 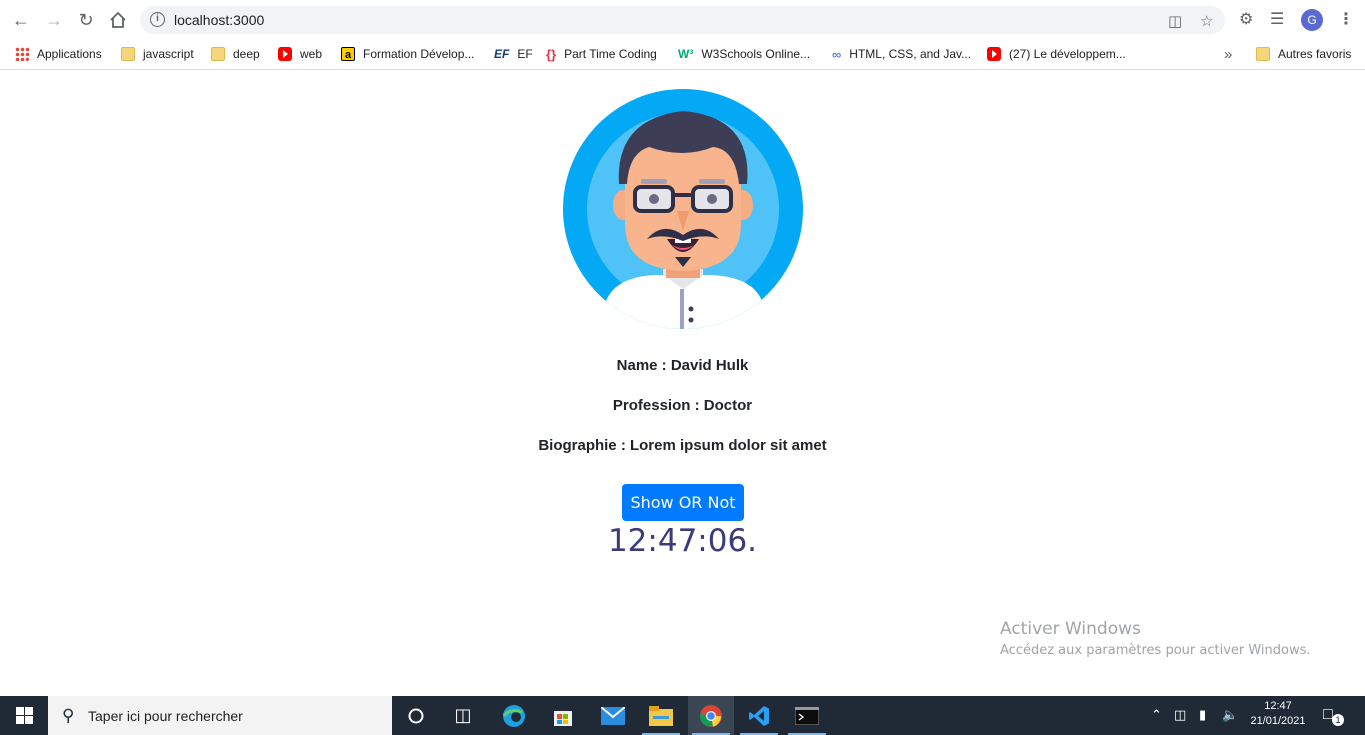 I want to click on back-icon: ←, so click(x=21, y=20).